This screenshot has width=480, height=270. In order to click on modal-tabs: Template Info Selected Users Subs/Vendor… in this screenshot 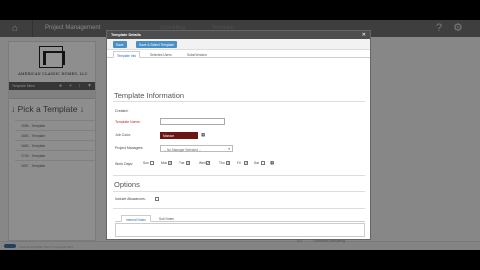, I will do `click(238, 54)`.